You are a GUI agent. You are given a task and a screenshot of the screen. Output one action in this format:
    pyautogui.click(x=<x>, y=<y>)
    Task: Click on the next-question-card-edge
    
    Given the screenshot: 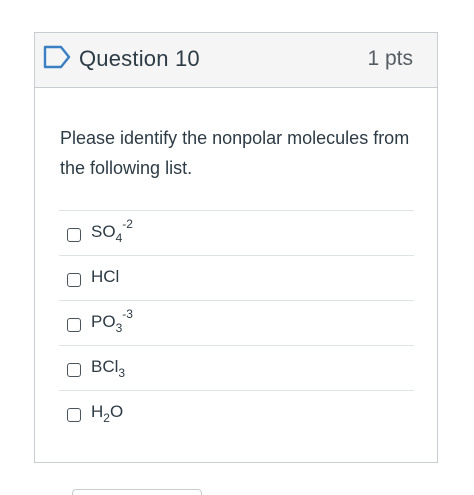 What is the action you would take?
    pyautogui.click(x=137, y=492)
    